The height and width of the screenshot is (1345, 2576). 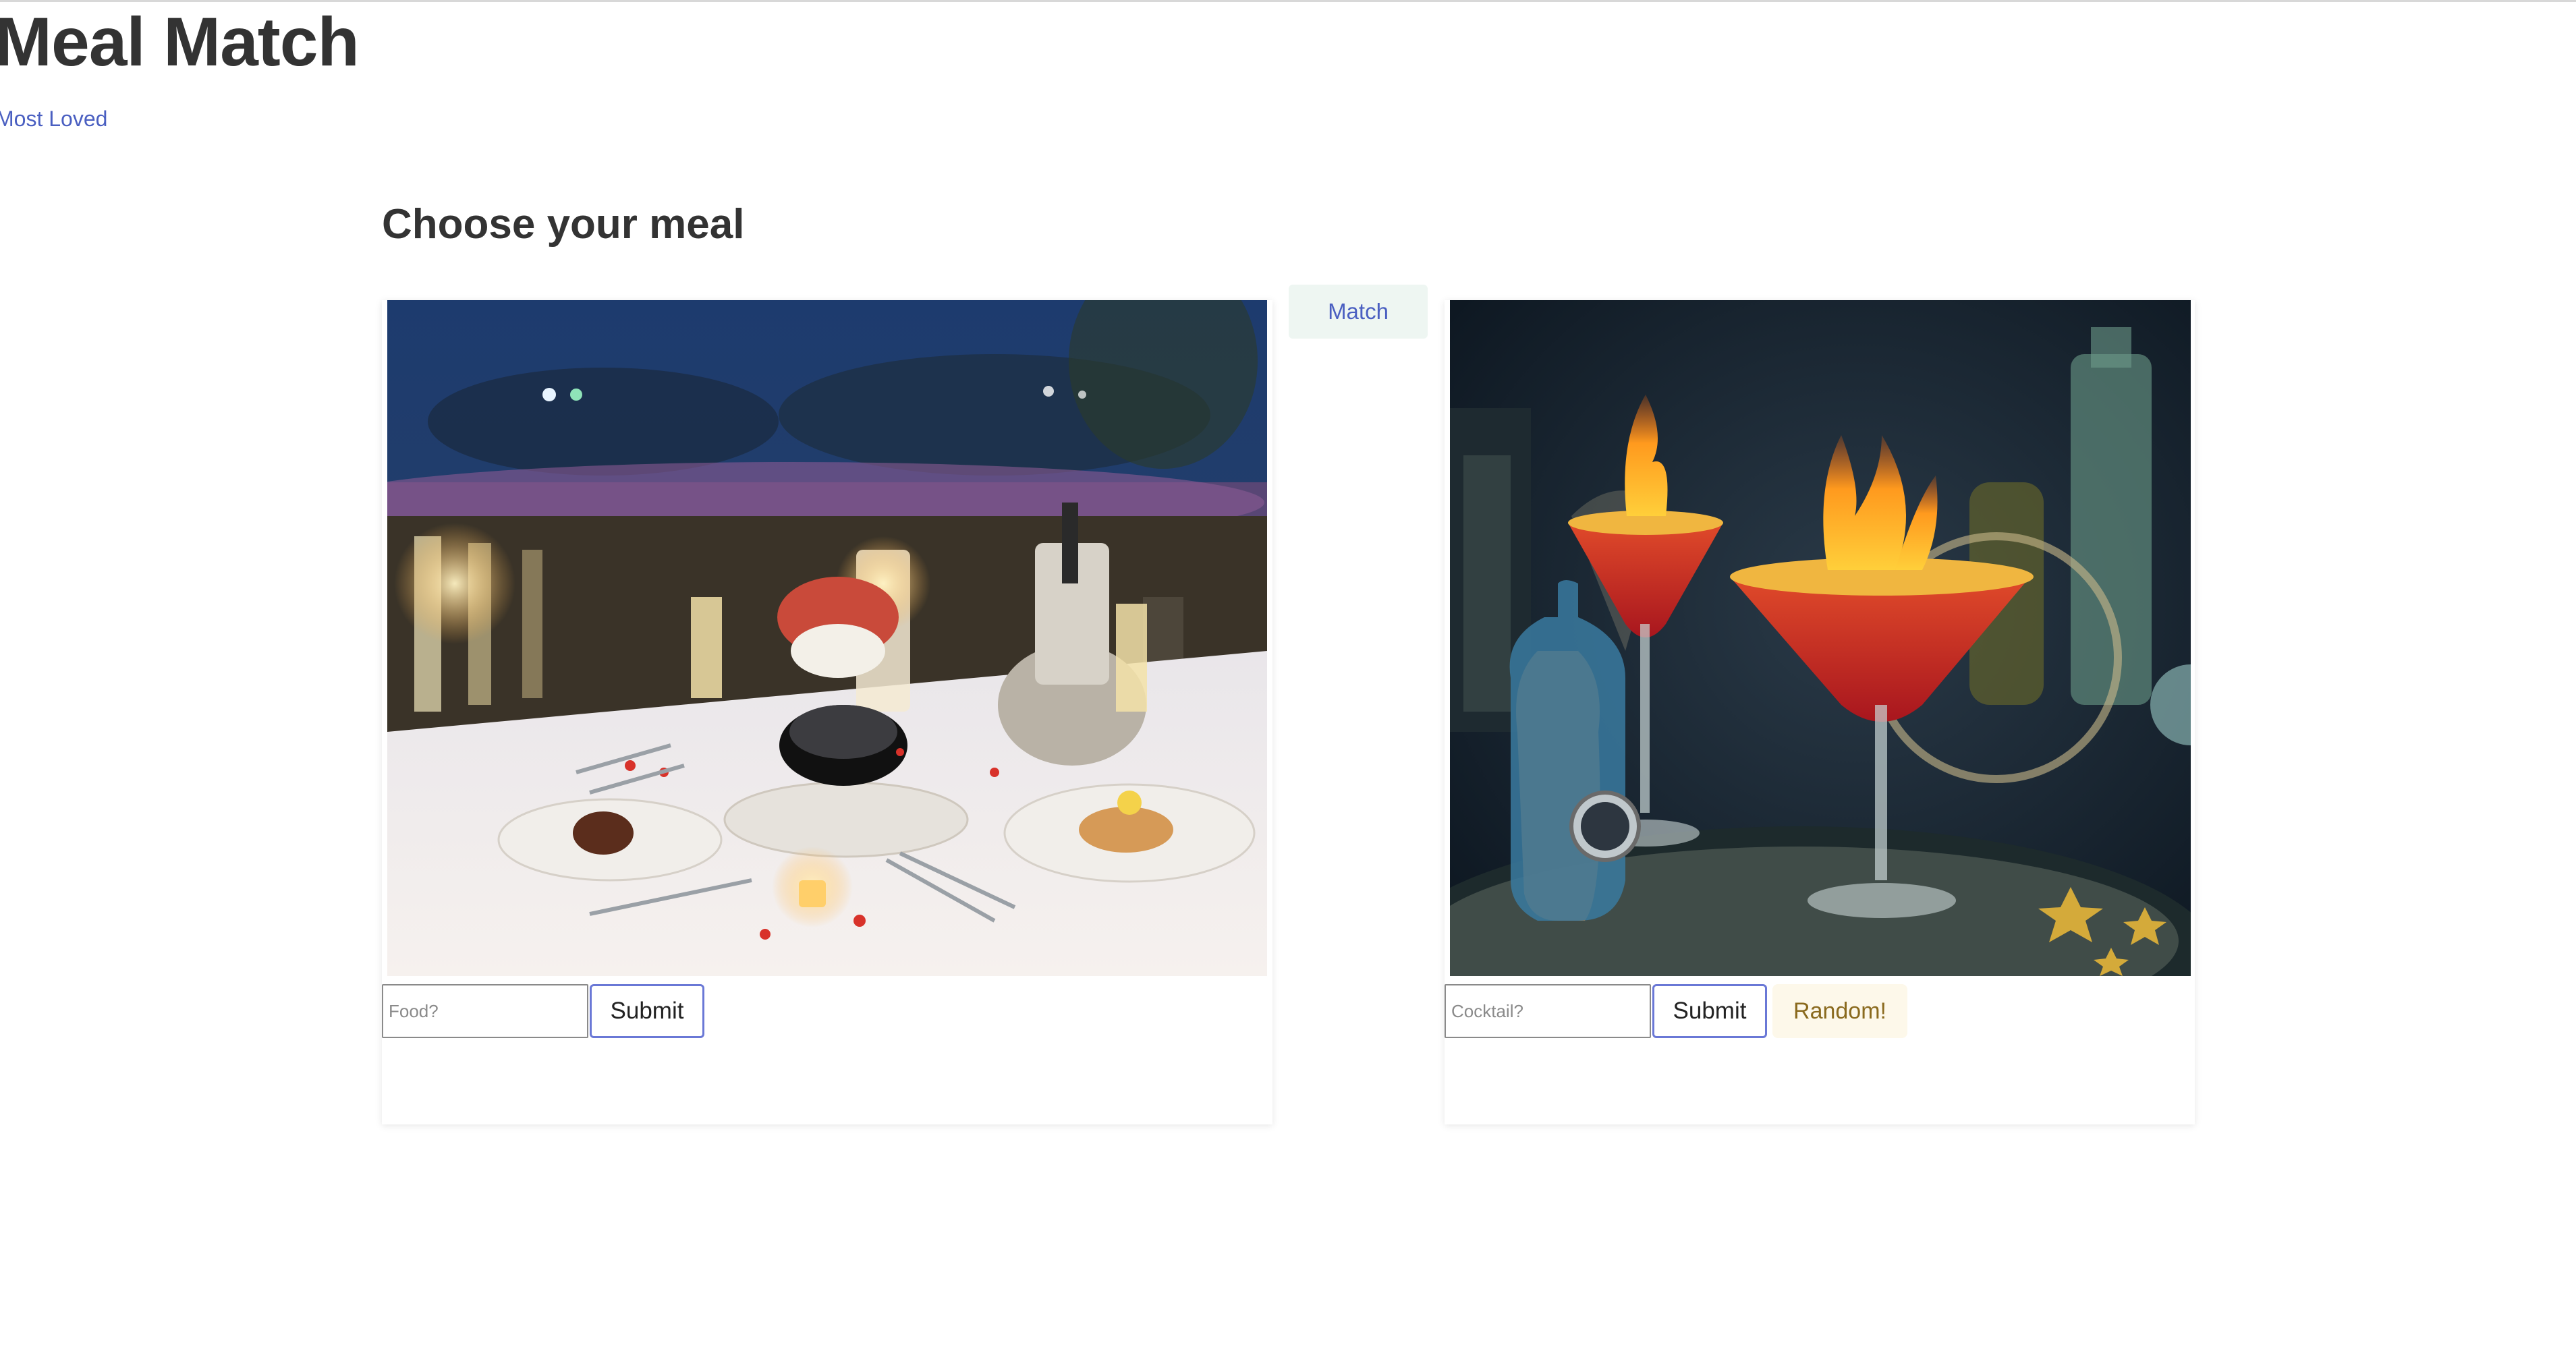 I want to click on food-form: Submit, so click(x=543, y=1011).